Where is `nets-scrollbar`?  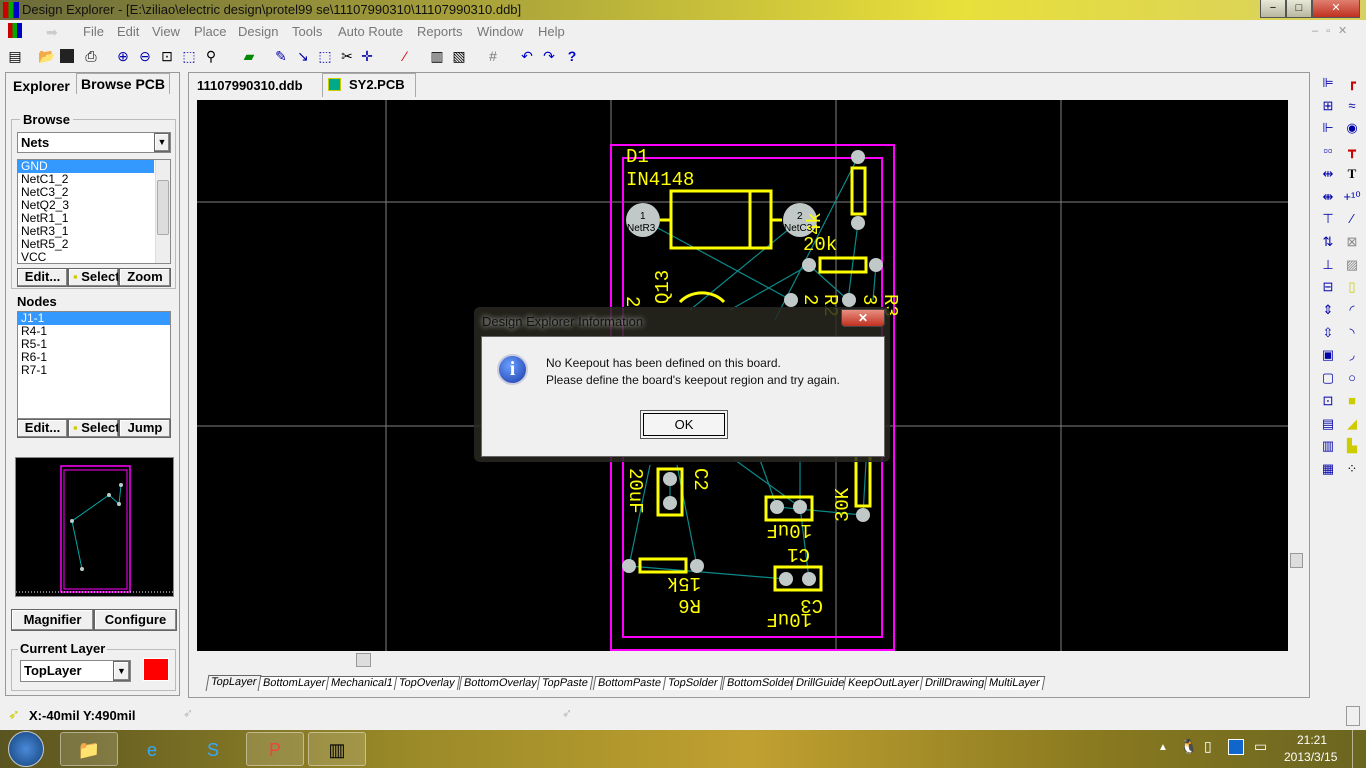 nets-scrollbar is located at coordinates (162, 211).